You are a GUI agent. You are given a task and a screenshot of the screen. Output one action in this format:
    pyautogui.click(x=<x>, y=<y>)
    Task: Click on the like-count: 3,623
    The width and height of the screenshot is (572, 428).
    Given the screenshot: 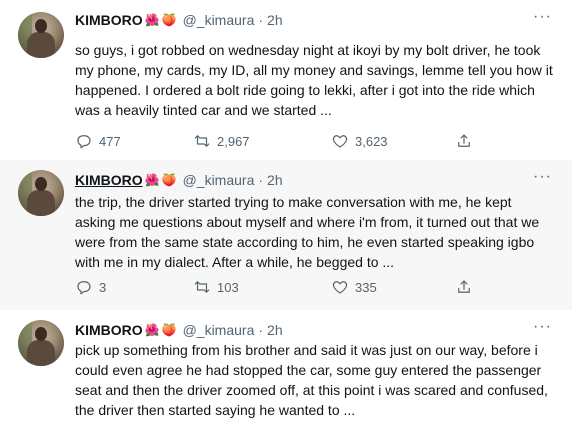 What is the action you would take?
    pyautogui.click(x=371, y=141)
    